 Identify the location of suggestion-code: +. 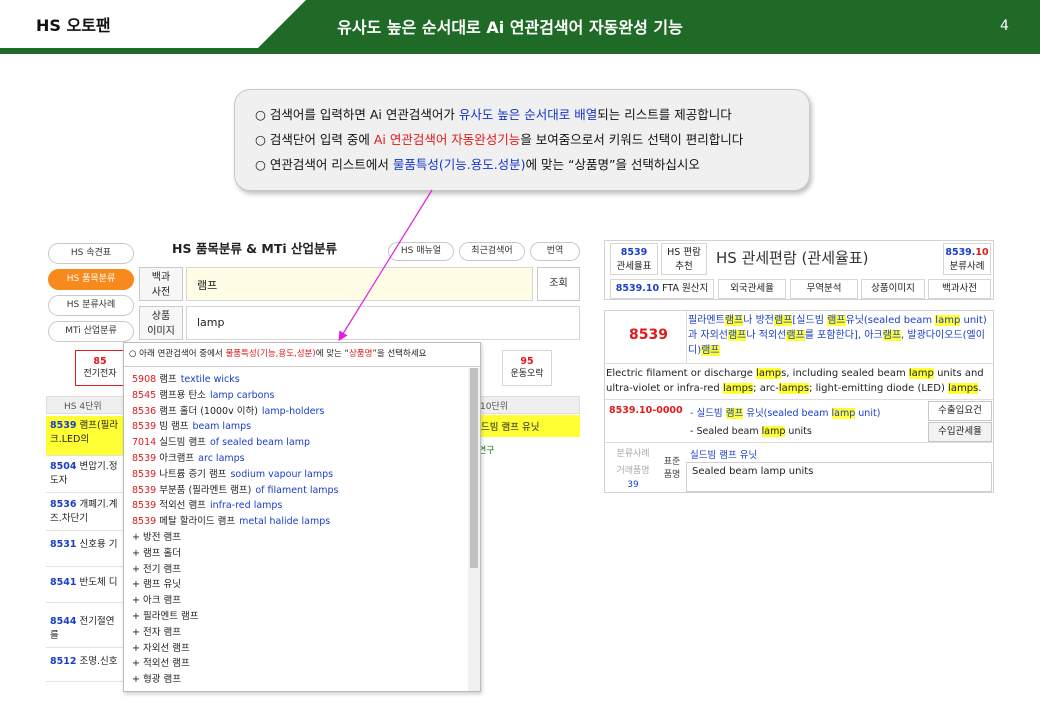
(136, 537).